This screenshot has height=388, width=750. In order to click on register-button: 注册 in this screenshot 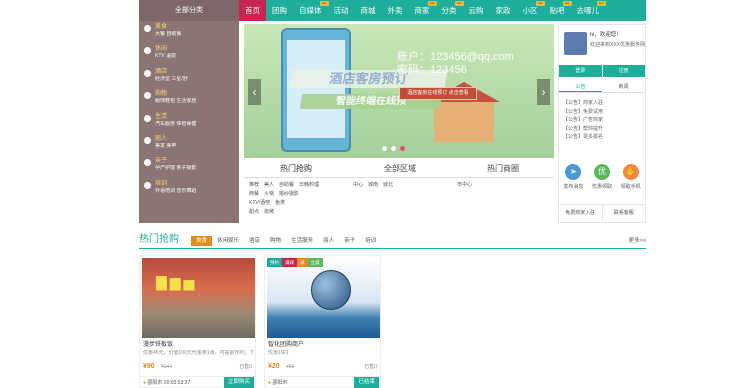, I will do `click(623, 71)`.